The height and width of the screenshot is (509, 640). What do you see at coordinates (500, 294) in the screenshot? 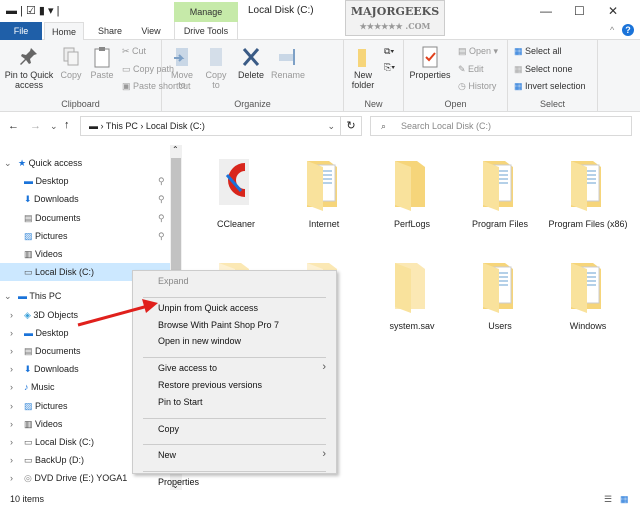
I see `file-item: Users` at bounding box center [500, 294].